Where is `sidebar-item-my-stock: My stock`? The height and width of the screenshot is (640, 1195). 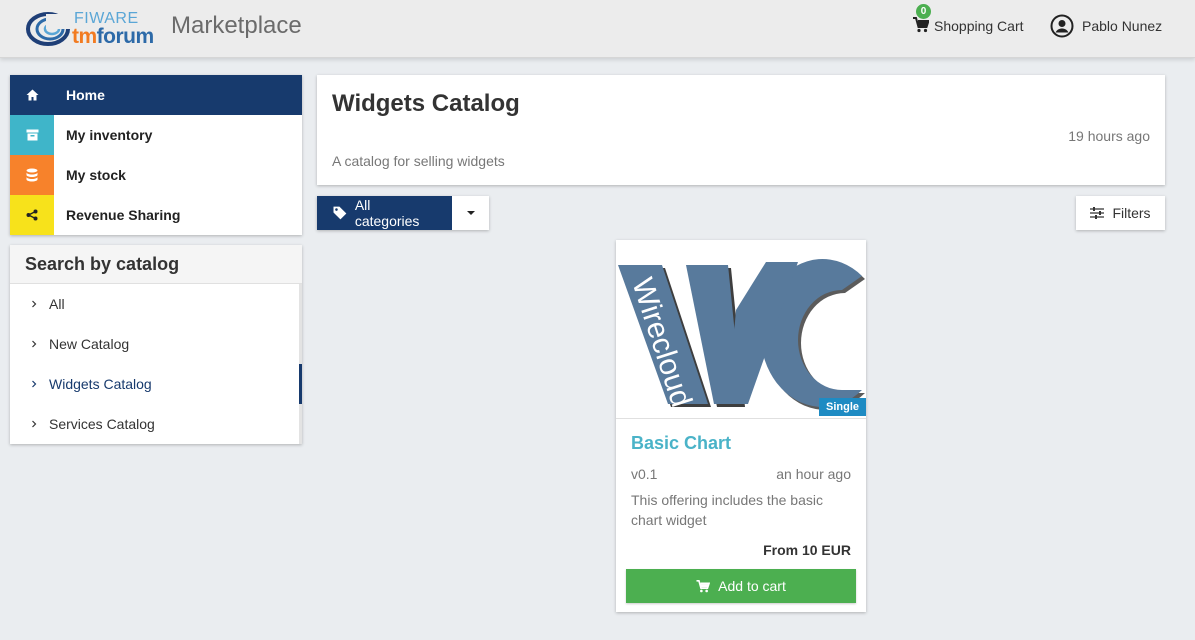
sidebar-item-my-stock: My stock is located at coordinates (156, 175).